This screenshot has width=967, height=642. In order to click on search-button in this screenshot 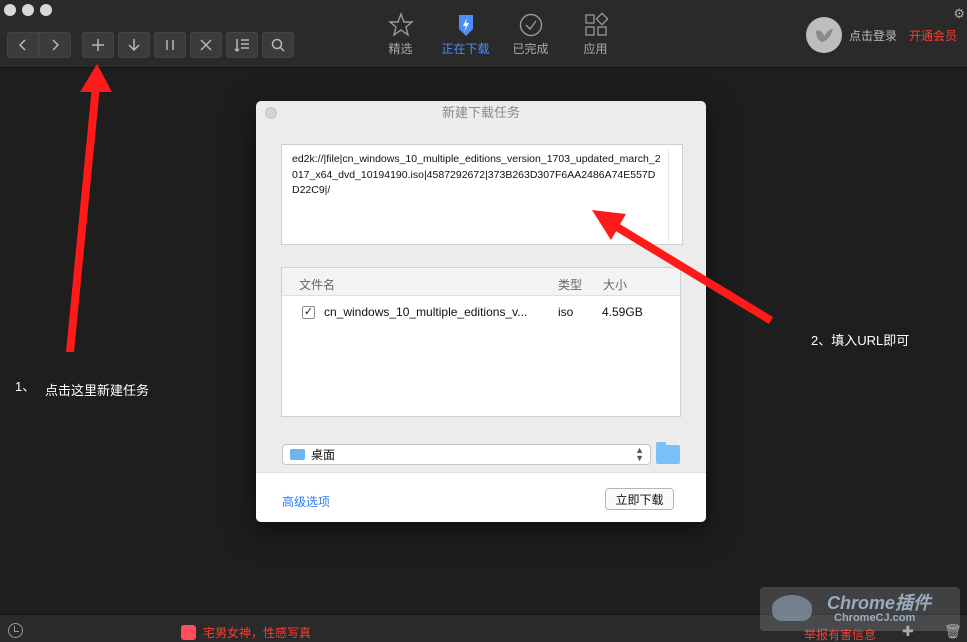, I will do `click(278, 45)`.